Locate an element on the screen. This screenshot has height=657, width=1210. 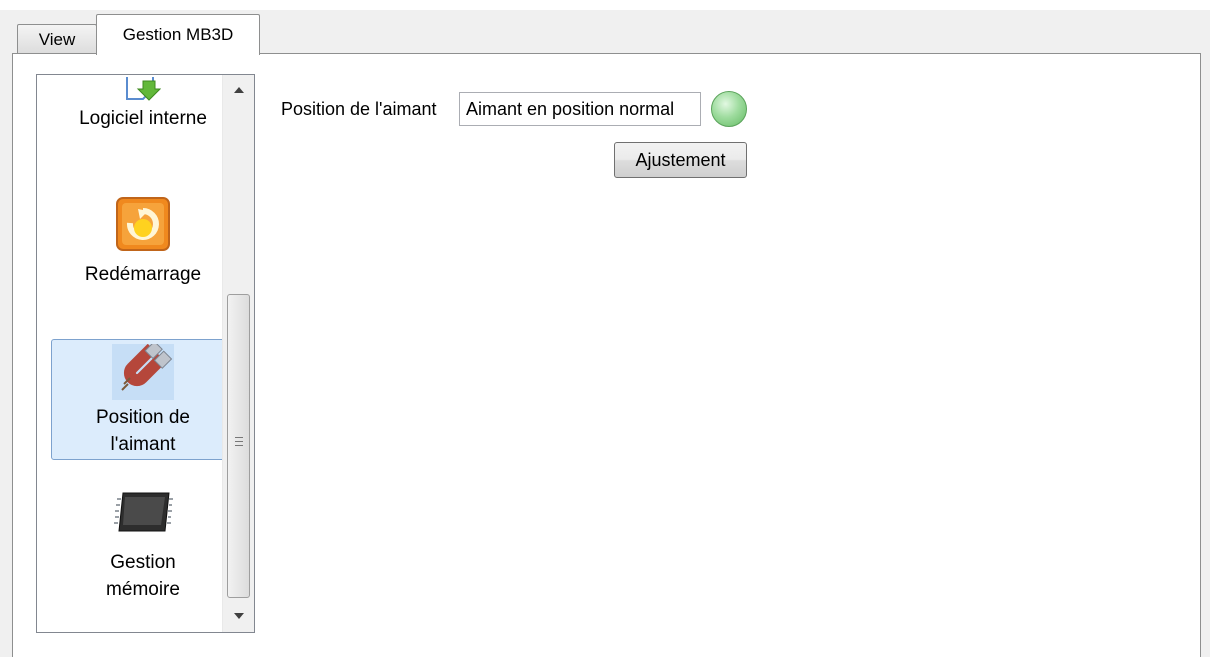
tab-view: View is located at coordinates (57, 39).